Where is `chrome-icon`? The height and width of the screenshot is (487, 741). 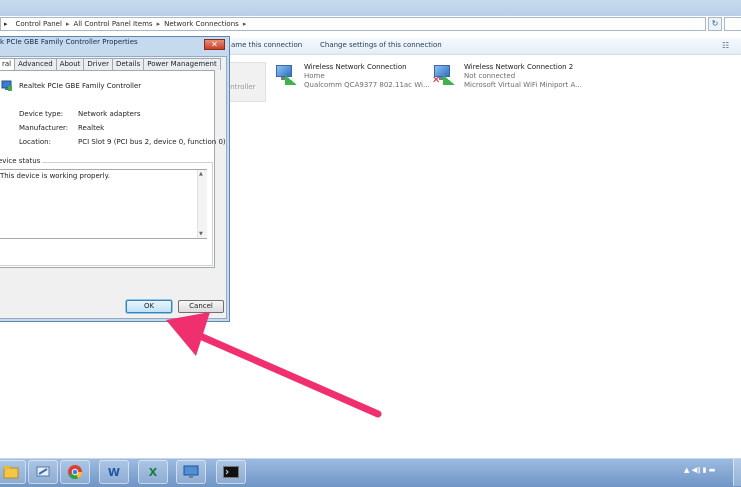 chrome-icon is located at coordinates (75, 472).